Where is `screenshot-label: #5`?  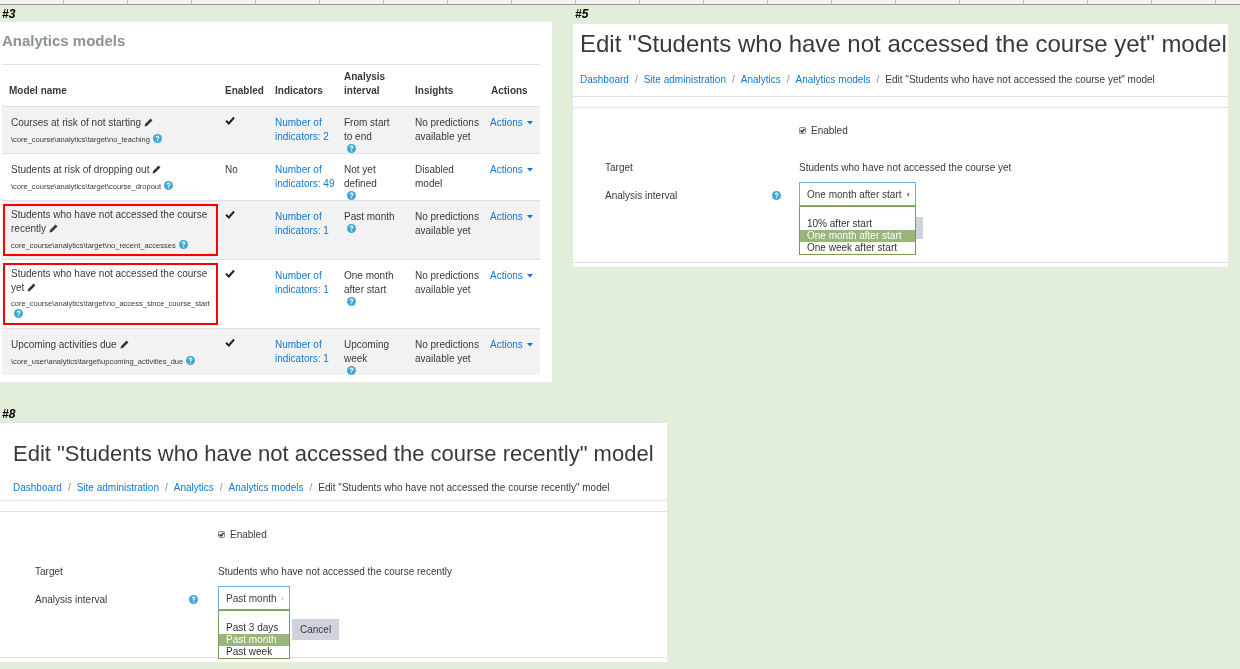 screenshot-label: #5 is located at coordinates (581, 14).